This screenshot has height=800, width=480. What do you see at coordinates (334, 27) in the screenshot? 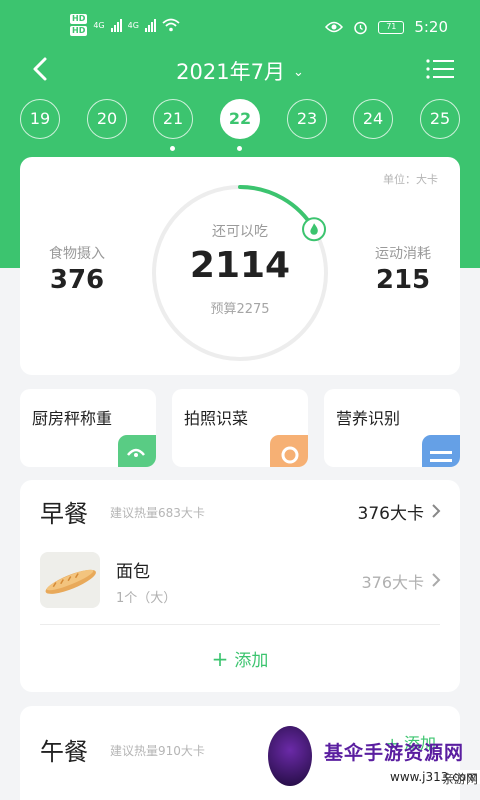
I see `eye-icon` at bounding box center [334, 27].